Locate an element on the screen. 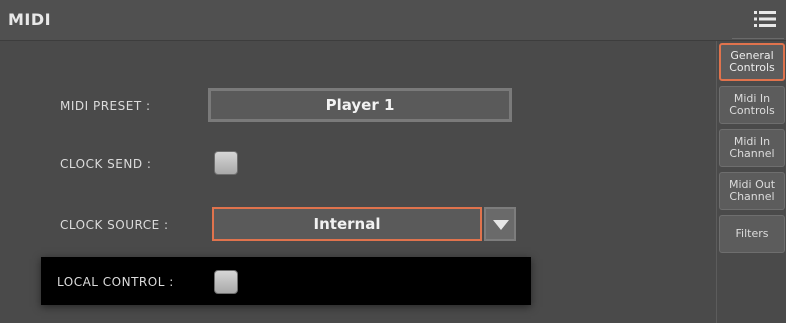 This screenshot has width=786, height=323. clock-send-label: CLOCK SEND : is located at coordinates (106, 164).